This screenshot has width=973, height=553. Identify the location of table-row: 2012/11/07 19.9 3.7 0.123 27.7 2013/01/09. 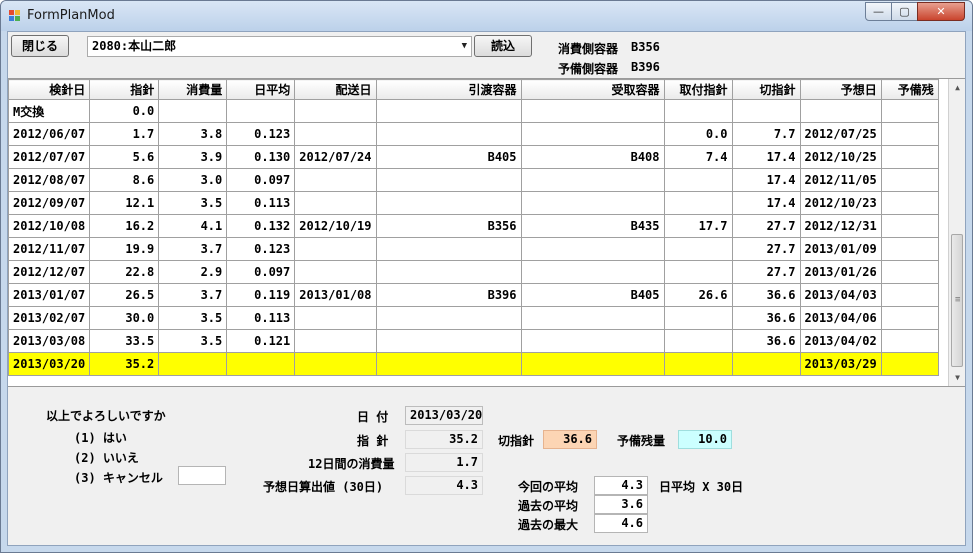
(473, 249).